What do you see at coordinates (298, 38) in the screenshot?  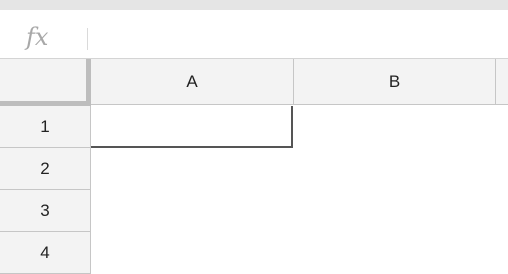 I see `formula-input` at bounding box center [298, 38].